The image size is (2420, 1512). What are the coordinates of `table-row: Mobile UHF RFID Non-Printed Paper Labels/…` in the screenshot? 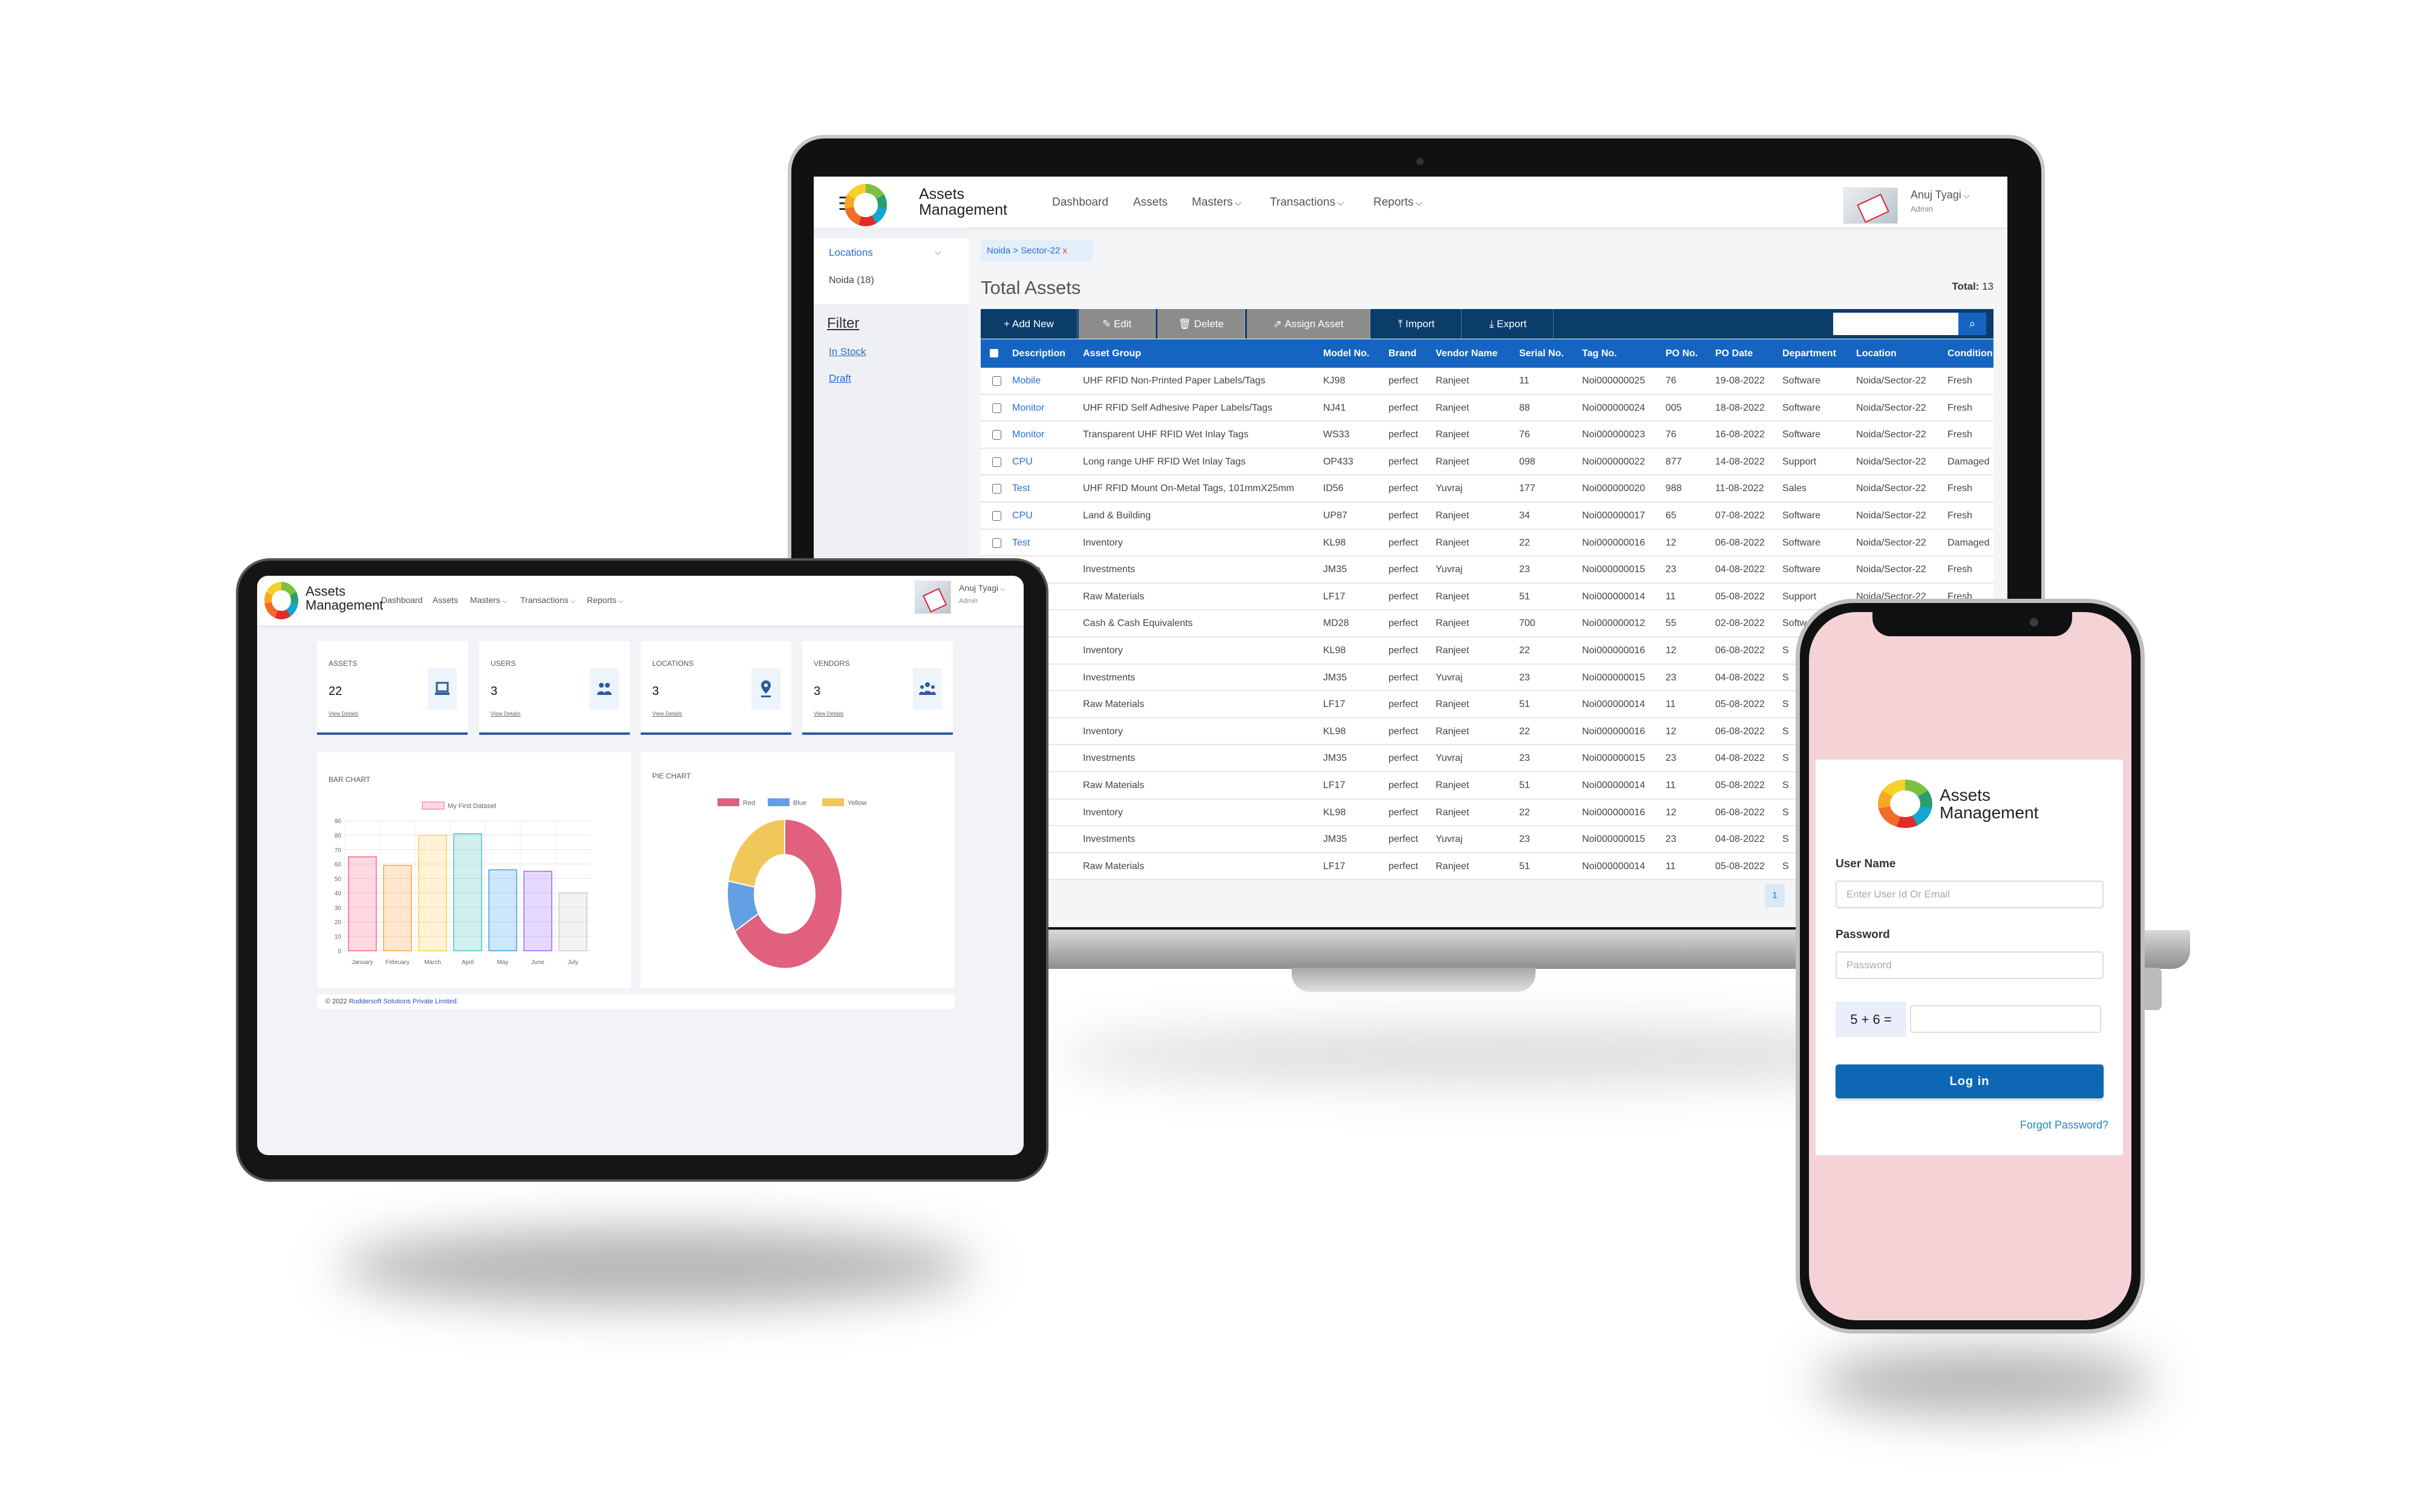 It's located at (1487, 381).